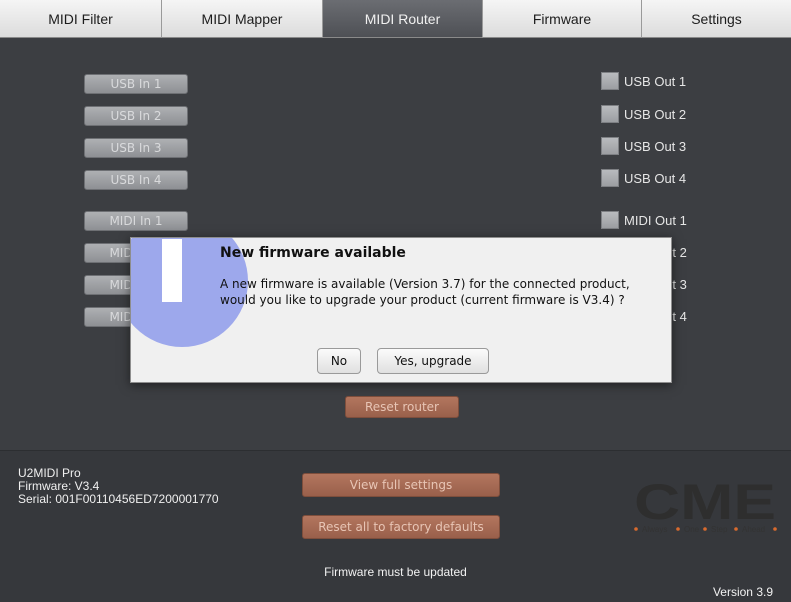 This screenshot has height=602, width=791. I want to click on tab-settings: Settings, so click(716, 19).